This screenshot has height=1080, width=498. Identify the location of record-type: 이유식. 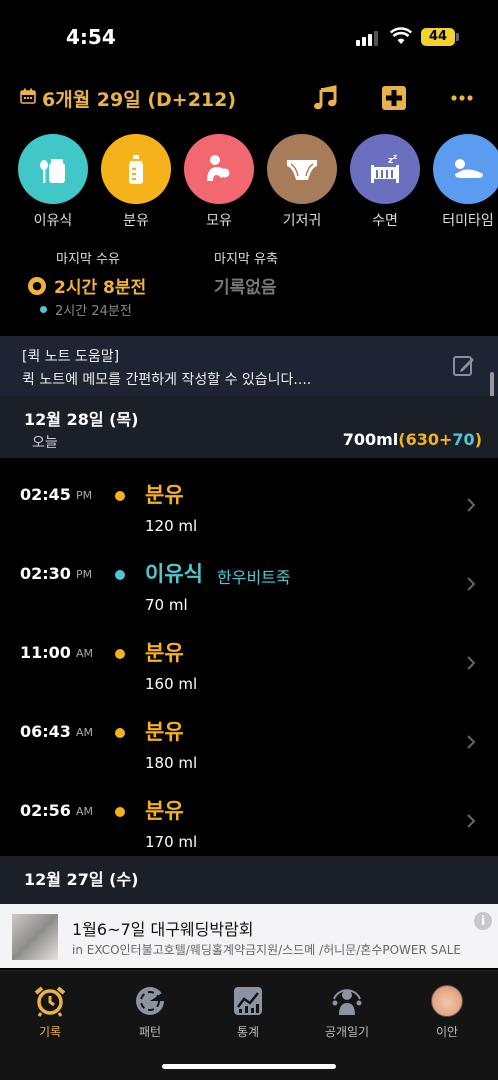
(174, 574).